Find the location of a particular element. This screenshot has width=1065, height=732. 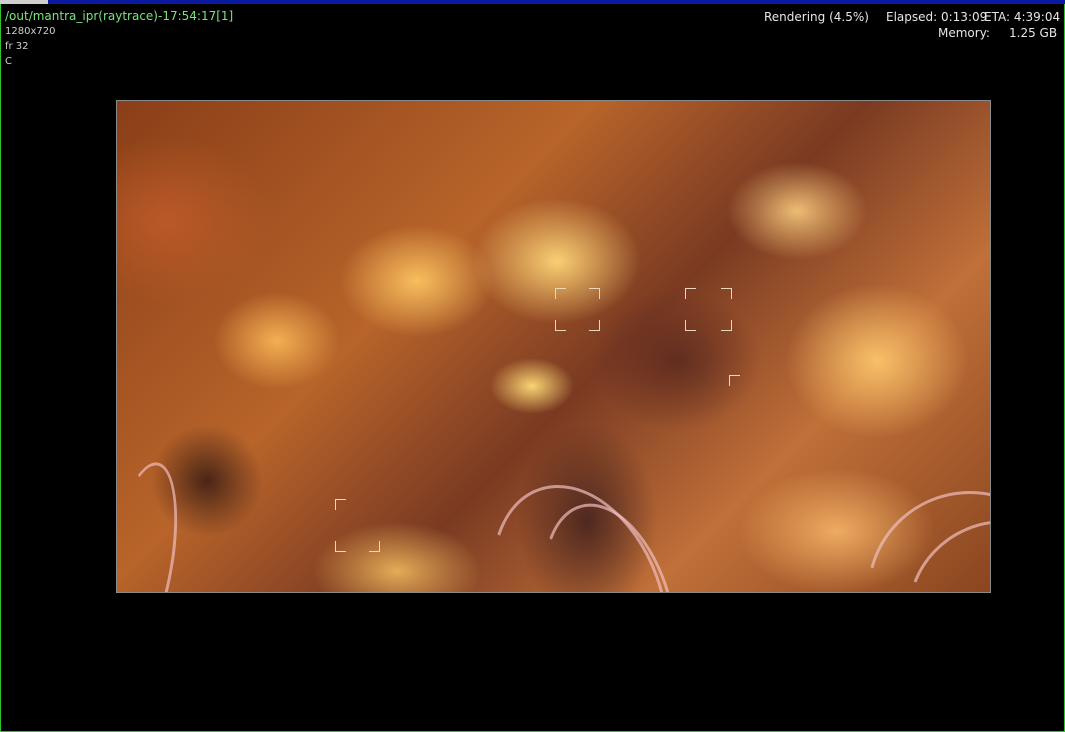

resolution-label: 1280x720 is located at coordinates (30, 31).